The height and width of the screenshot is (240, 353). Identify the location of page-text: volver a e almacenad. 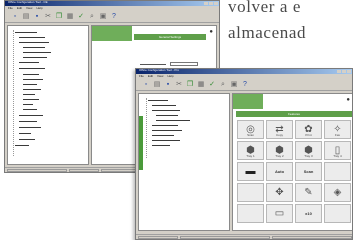
(290, 23).